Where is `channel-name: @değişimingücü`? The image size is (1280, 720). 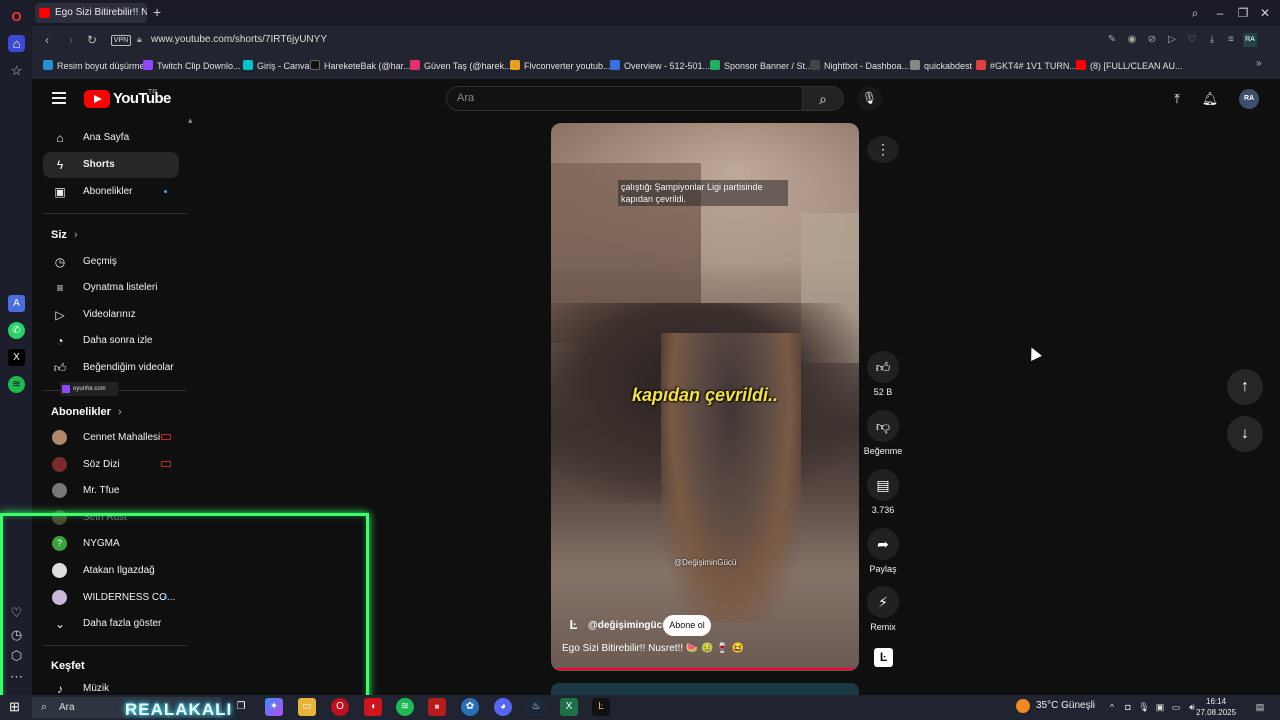
channel-name: @değişimingücü is located at coordinates (628, 625).